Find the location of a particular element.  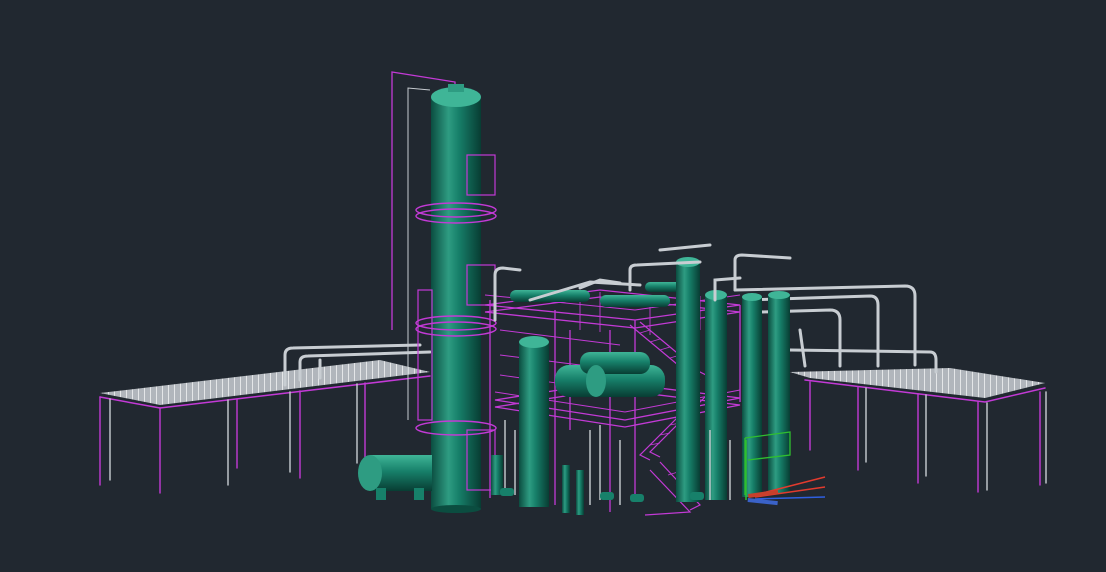

column-bottom-skirt is located at coordinates (456, 509).